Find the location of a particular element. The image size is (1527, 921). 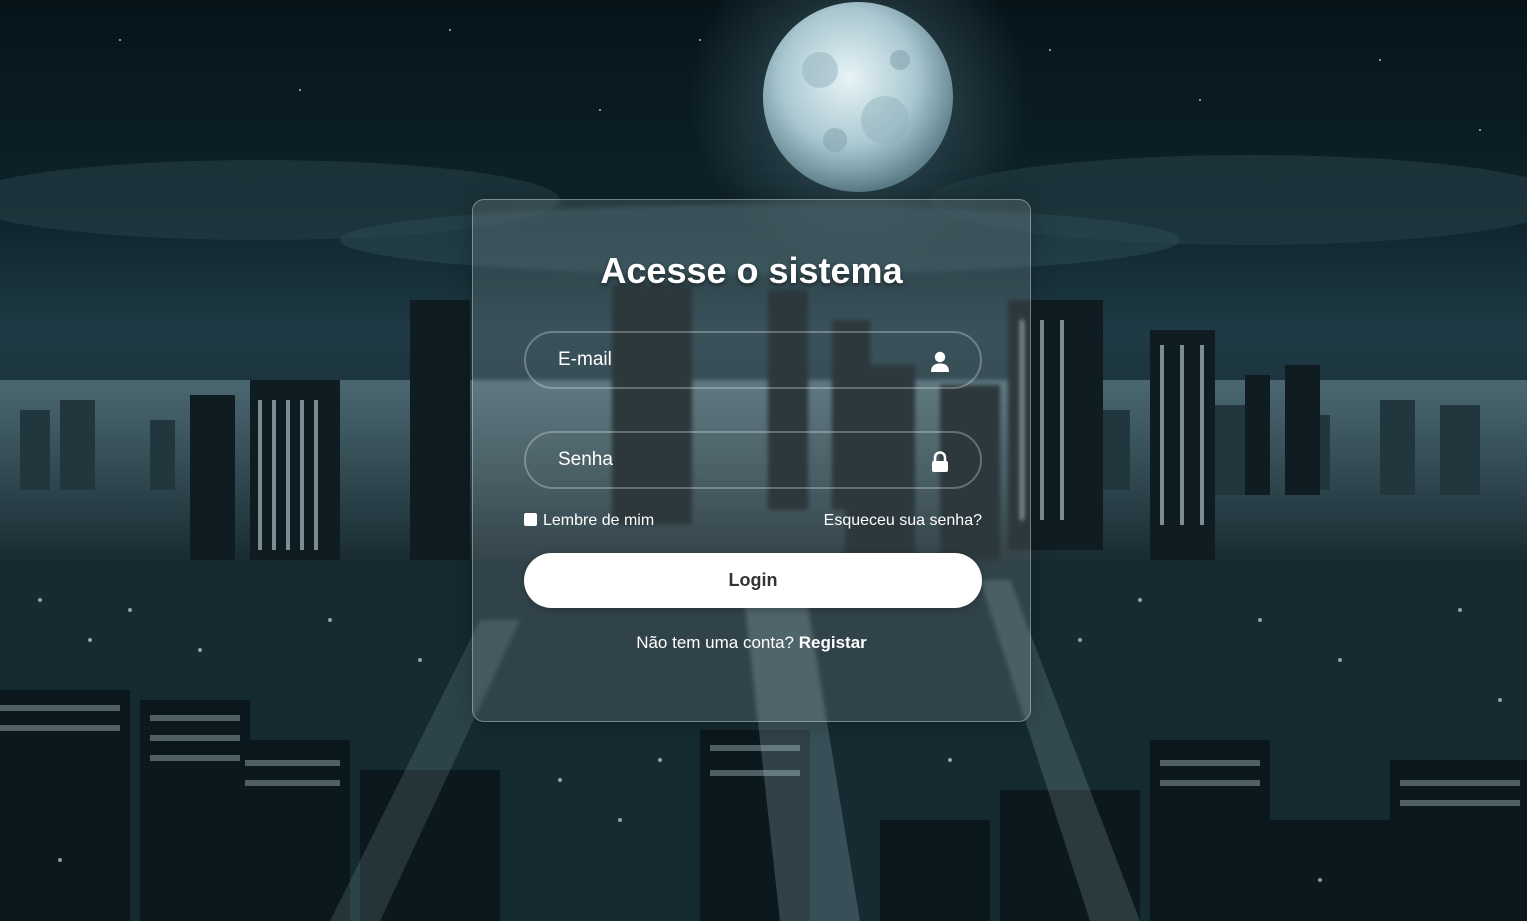

login-button: Login is located at coordinates (753, 580).